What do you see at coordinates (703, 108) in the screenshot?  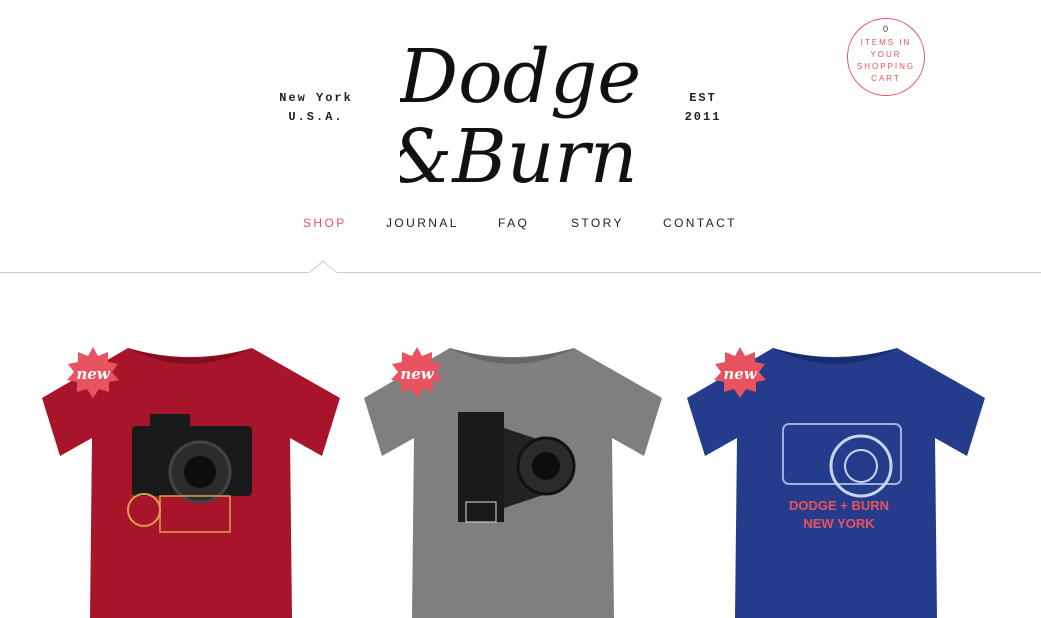 I see `established-text: EST 2011` at bounding box center [703, 108].